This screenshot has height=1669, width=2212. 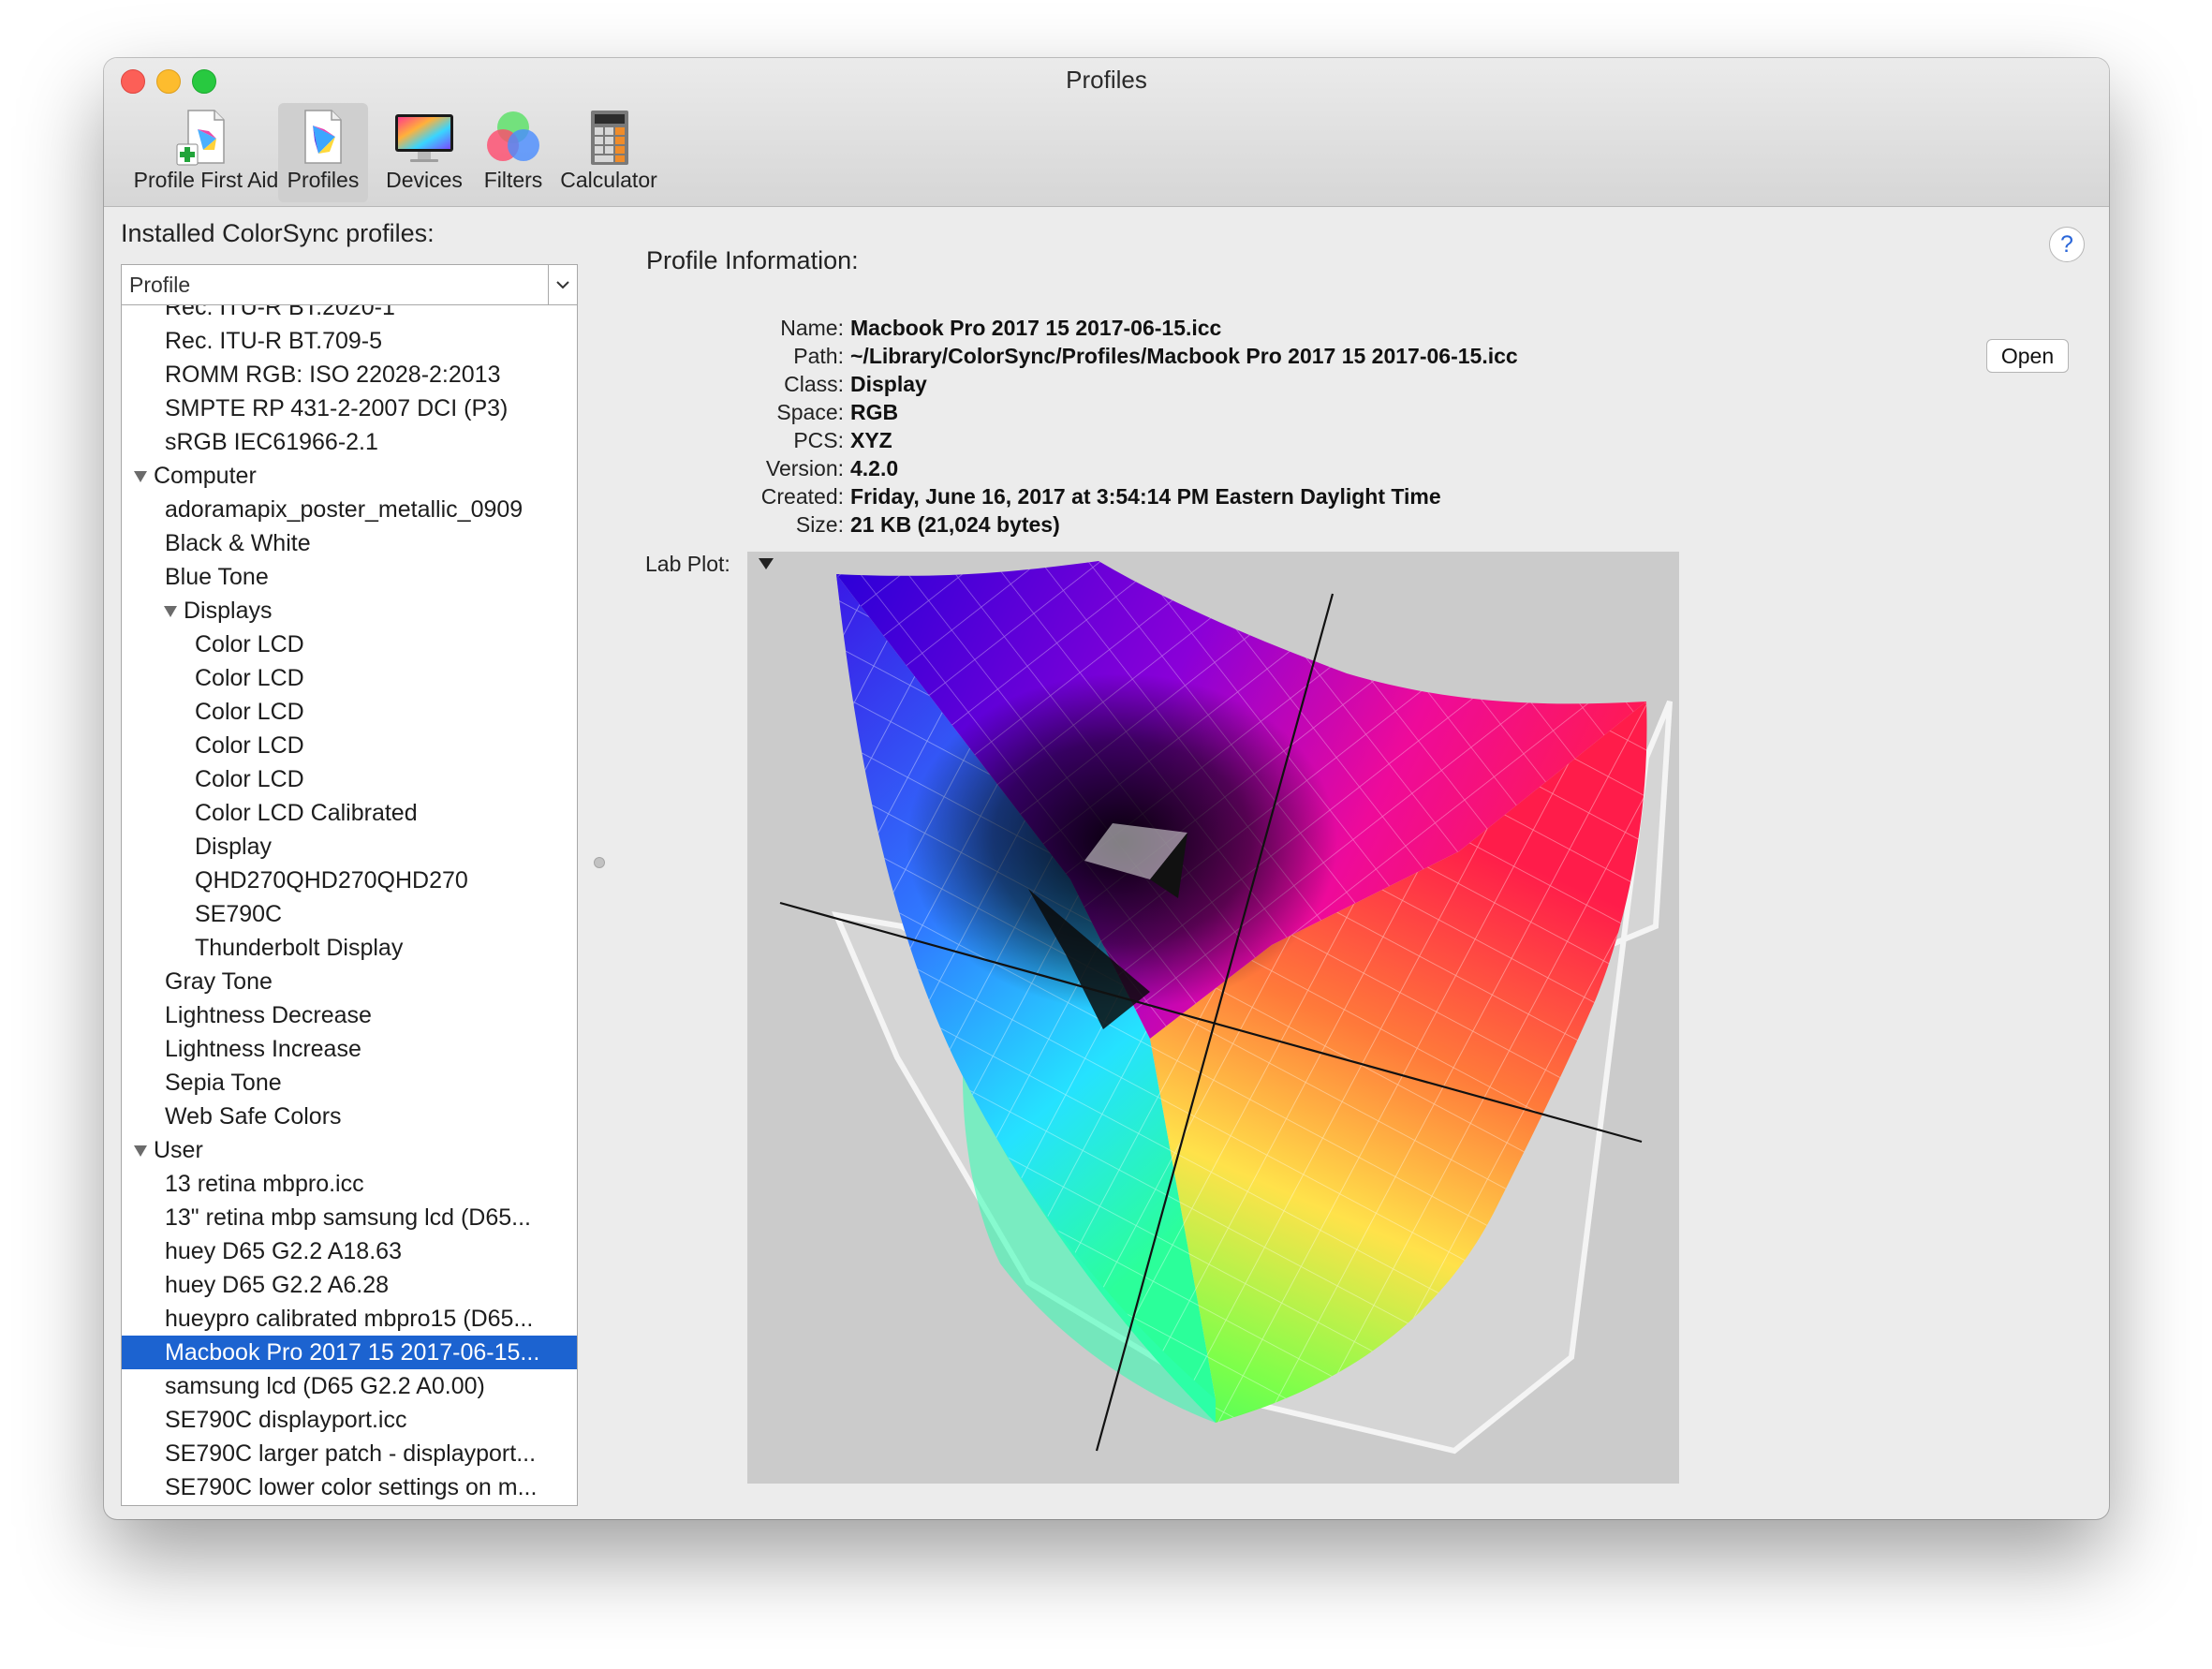 I want to click on split-view-divider-handle, so click(x=599, y=862).